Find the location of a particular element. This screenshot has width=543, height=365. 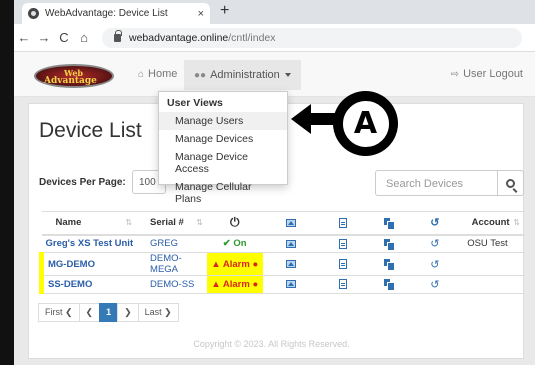

search-input: Search Devices is located at coordinates (436, 183).